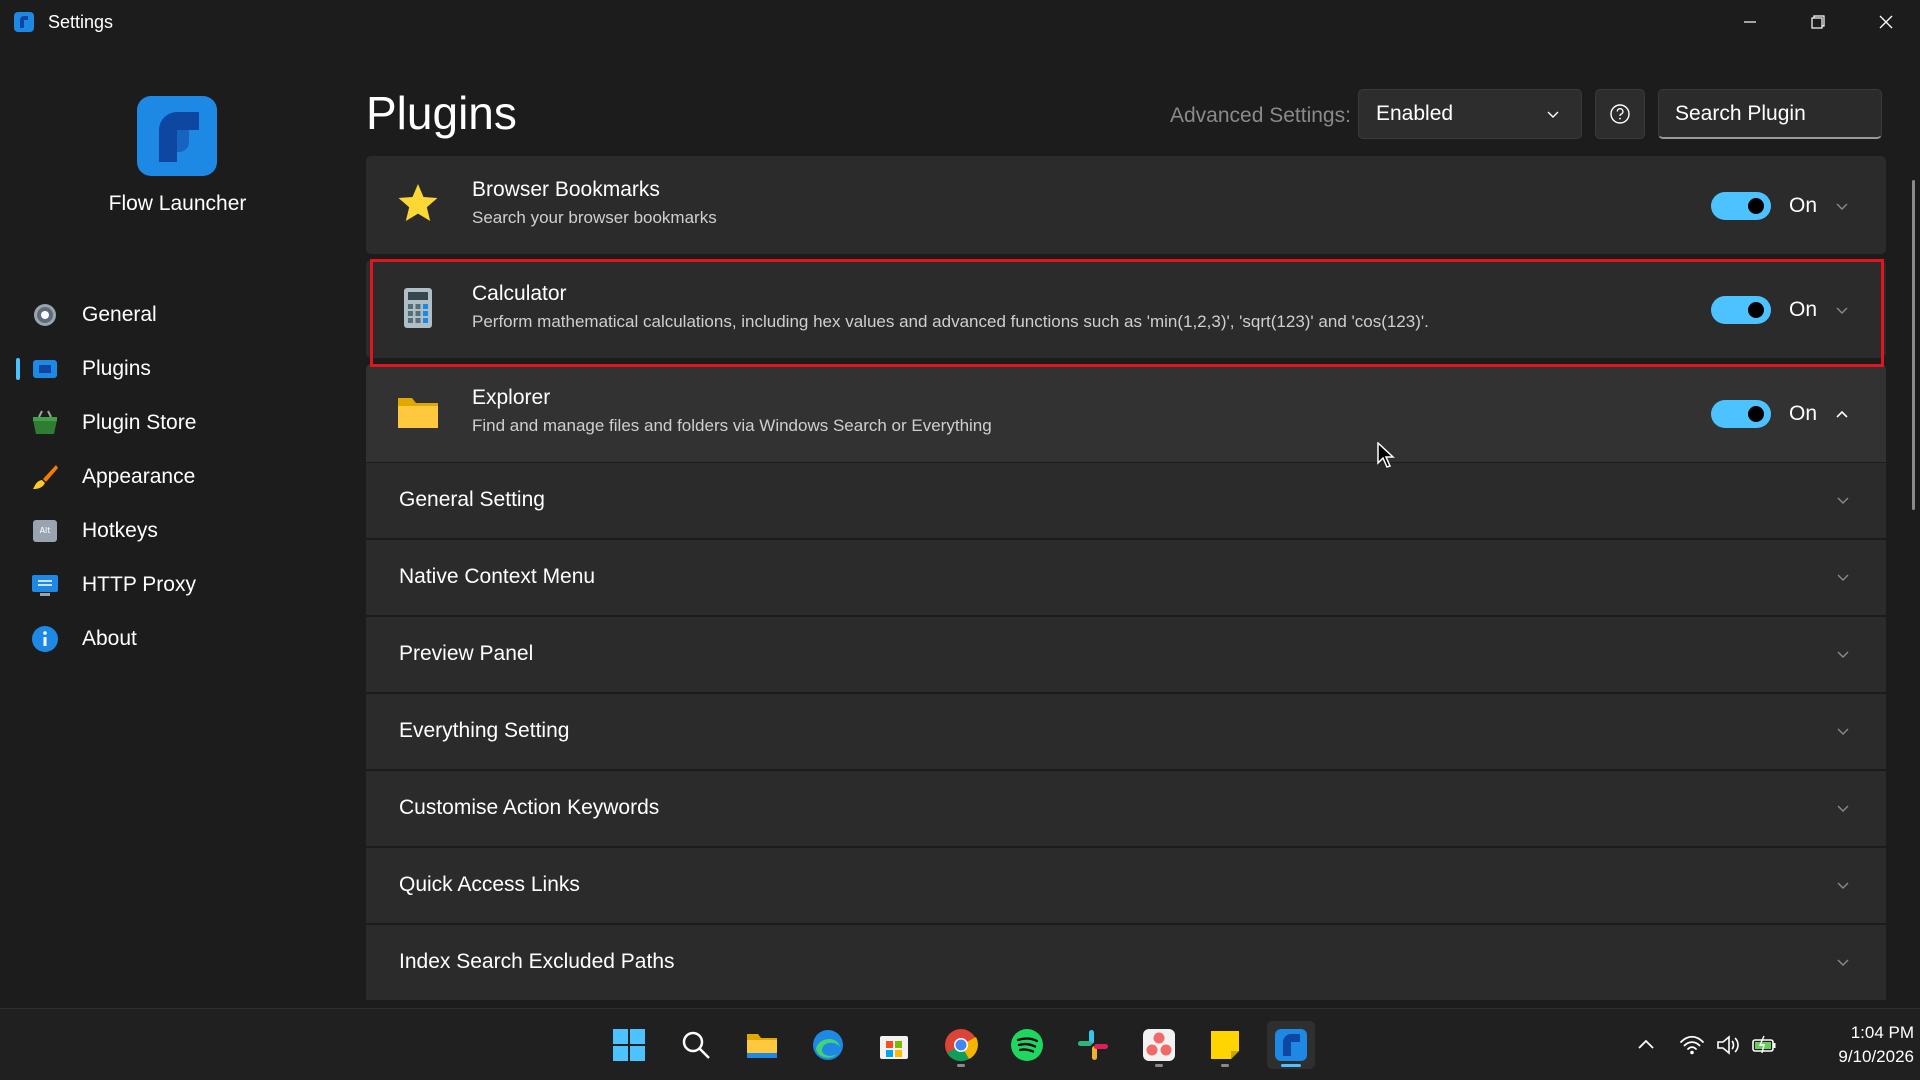 This screenshot has width=1920, height=1080. Describe the element at coordinates (519, 293) in the screenshot. I see `plugin-name: Calculator` at that location.